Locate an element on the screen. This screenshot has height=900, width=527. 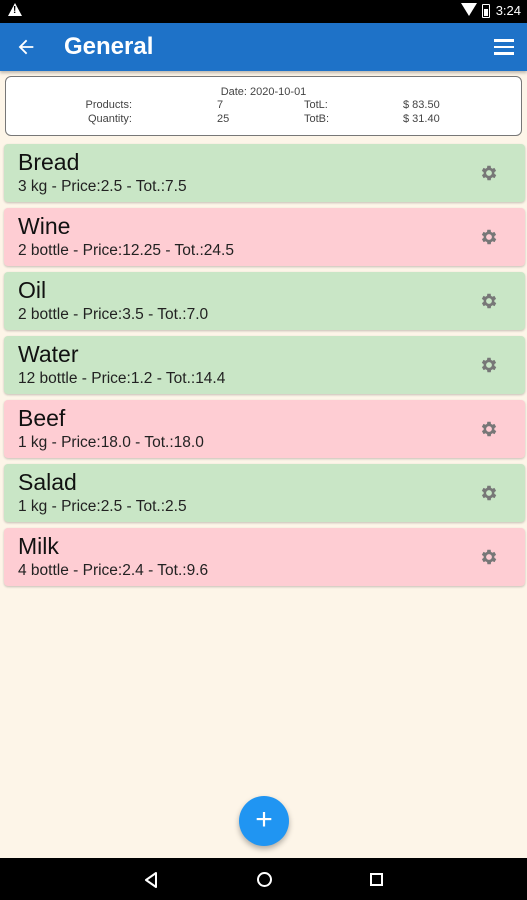
item-name: Milk is located at coordinates (38, 546).